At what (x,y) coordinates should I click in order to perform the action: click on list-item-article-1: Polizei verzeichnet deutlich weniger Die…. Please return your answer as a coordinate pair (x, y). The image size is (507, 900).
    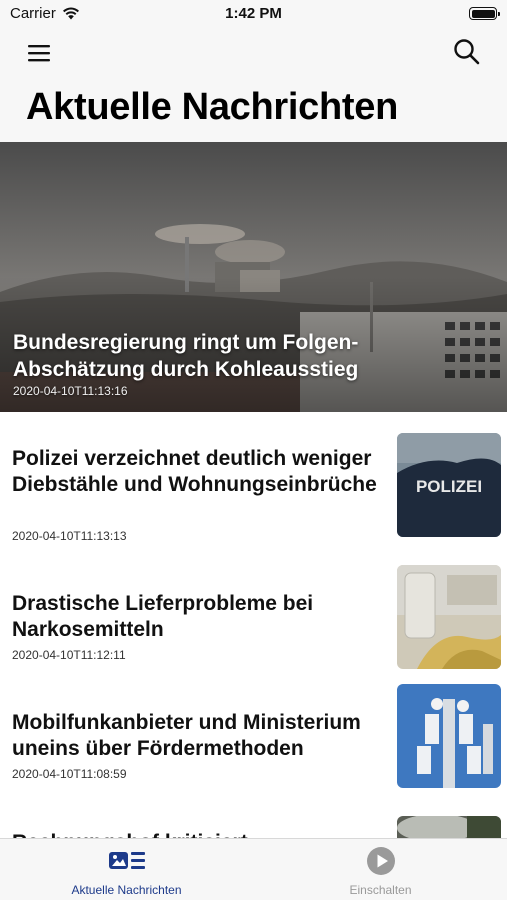
    Looking at the image, I should click on (253, 477).